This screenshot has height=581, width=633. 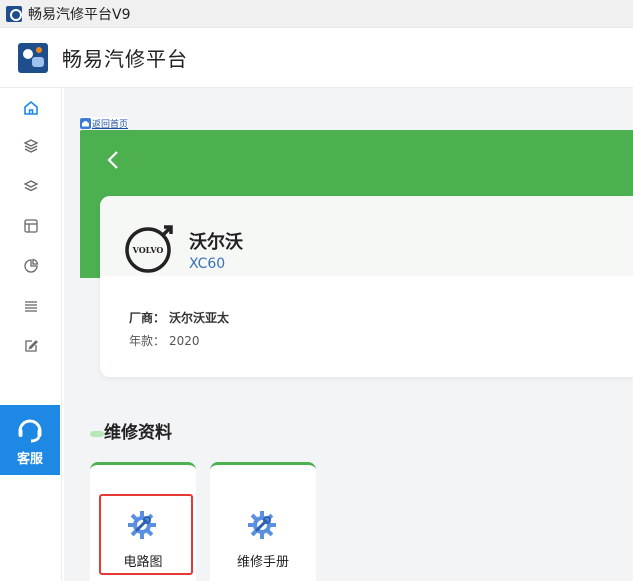 I want to click on sidebar-item-home, so click(x=31, y=108).